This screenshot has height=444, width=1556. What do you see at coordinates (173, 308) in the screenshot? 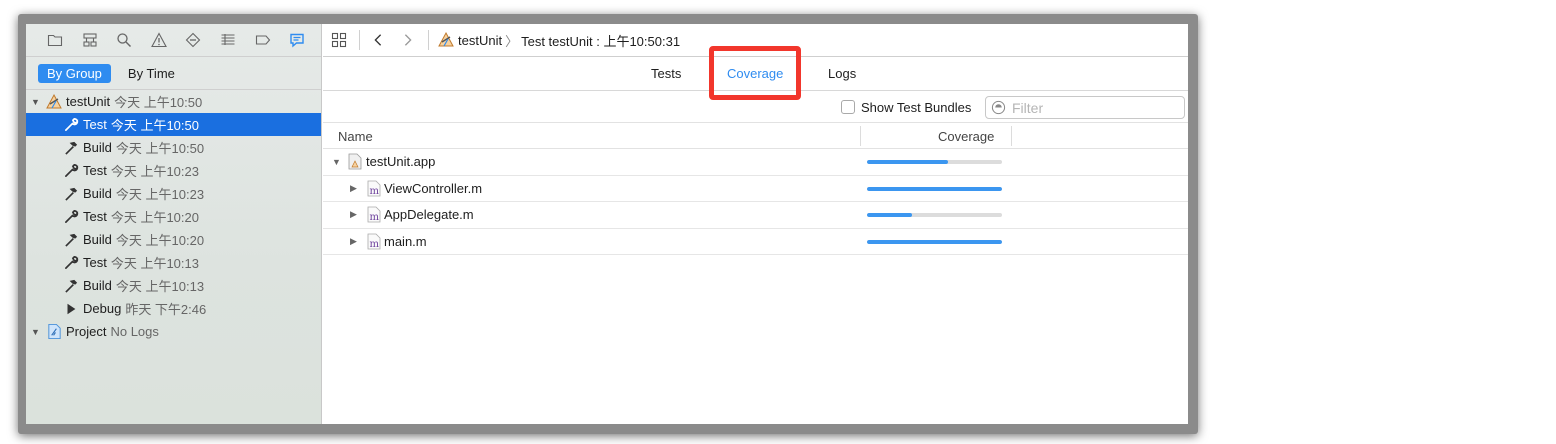
I see `log-item-debug: Debug 昨天 下午2:46` at bounding box center [173, 308].